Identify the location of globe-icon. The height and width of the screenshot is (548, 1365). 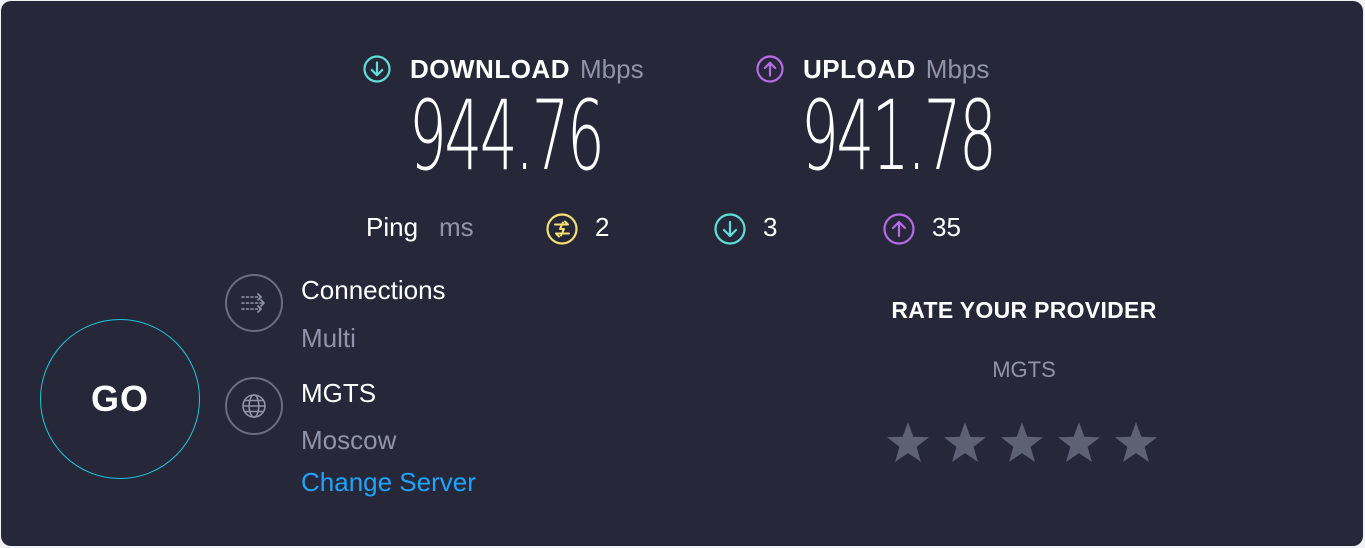
(254, 406).